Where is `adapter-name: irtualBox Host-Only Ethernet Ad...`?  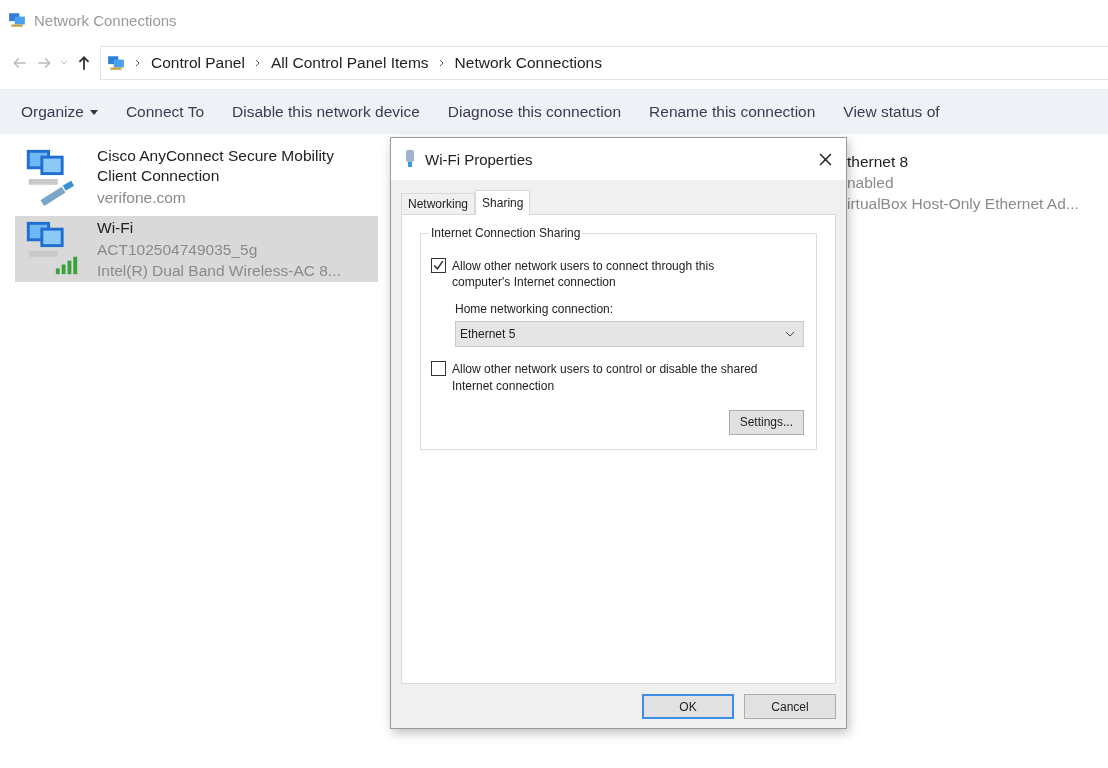
adapter-name: irtualBox Host-Only Ethernet Ad... is located at coordinates (963, 204).